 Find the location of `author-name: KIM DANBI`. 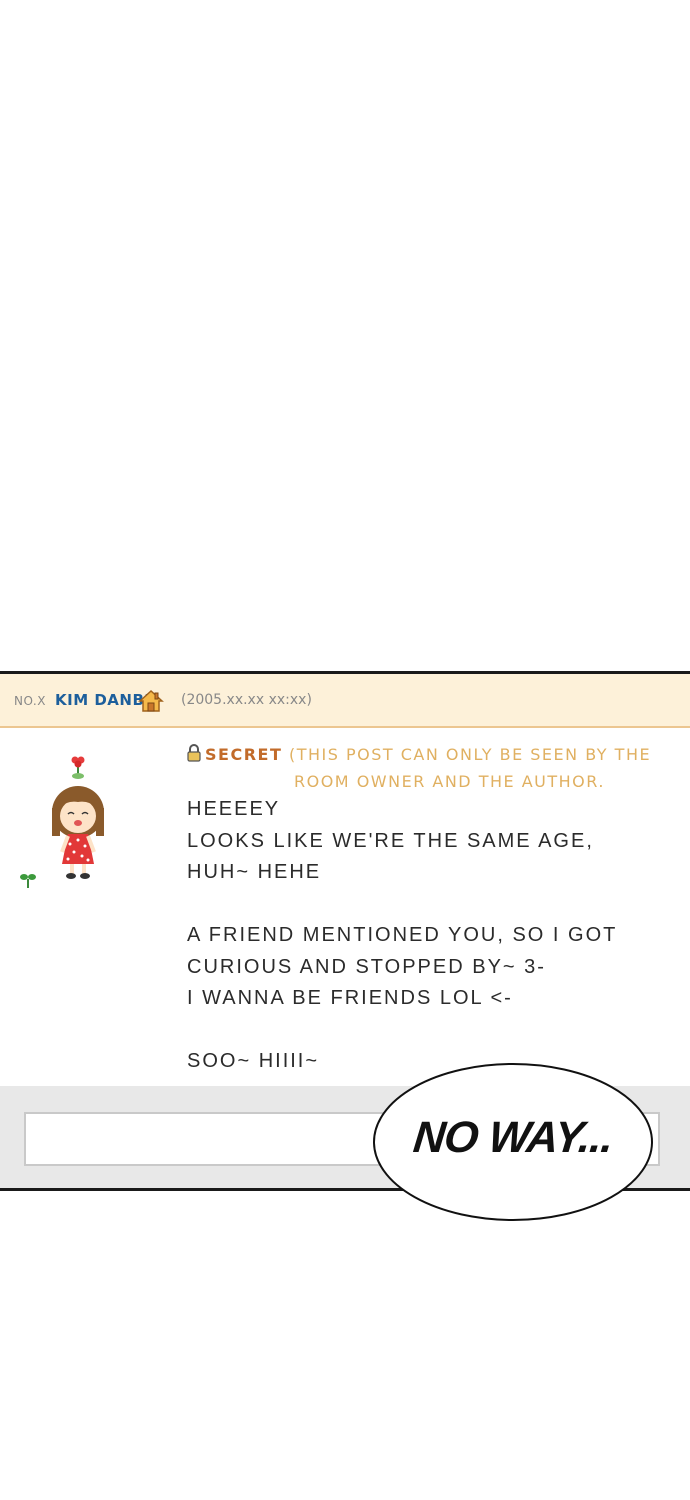

author-name: KIM DANBI is located at coordinates (102, 700).